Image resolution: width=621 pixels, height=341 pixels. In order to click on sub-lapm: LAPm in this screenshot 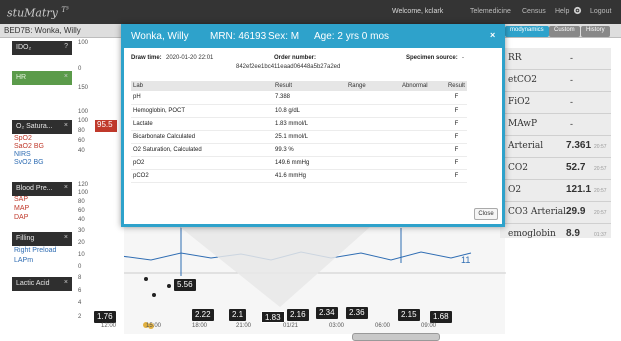, I will do `click(24, 260)`.